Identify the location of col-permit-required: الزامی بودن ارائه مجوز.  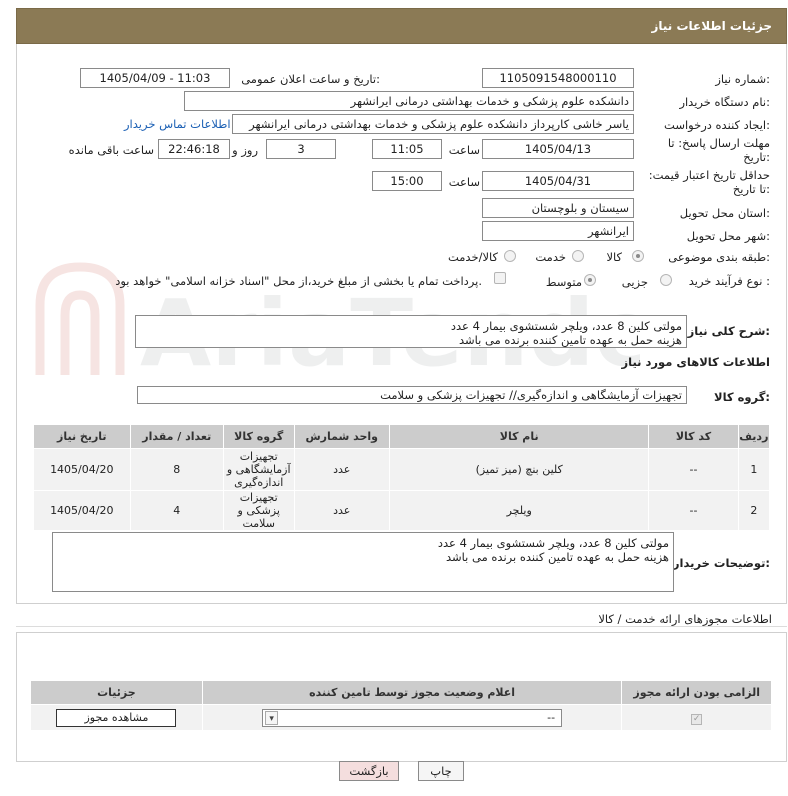
(696, 692).